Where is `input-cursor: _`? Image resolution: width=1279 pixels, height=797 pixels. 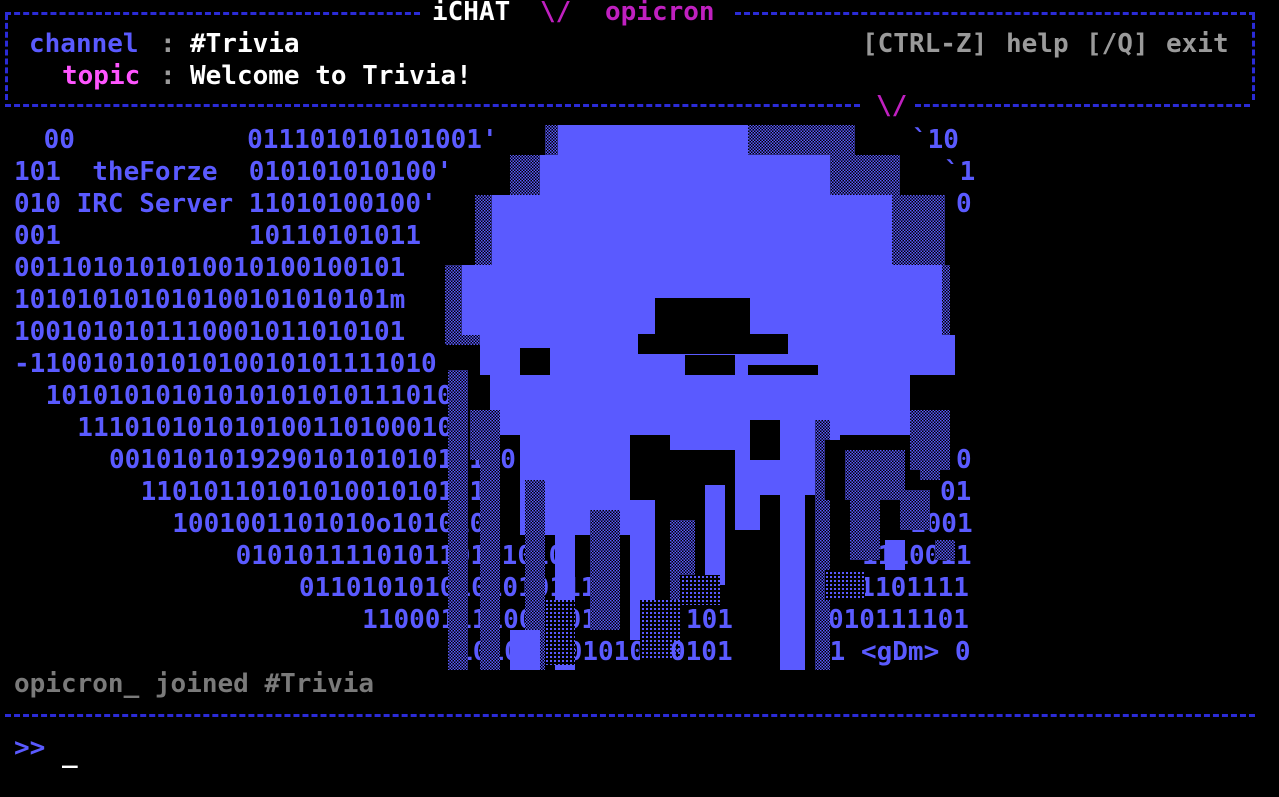
input-cursor: _ is located at coordinates (70, 754).